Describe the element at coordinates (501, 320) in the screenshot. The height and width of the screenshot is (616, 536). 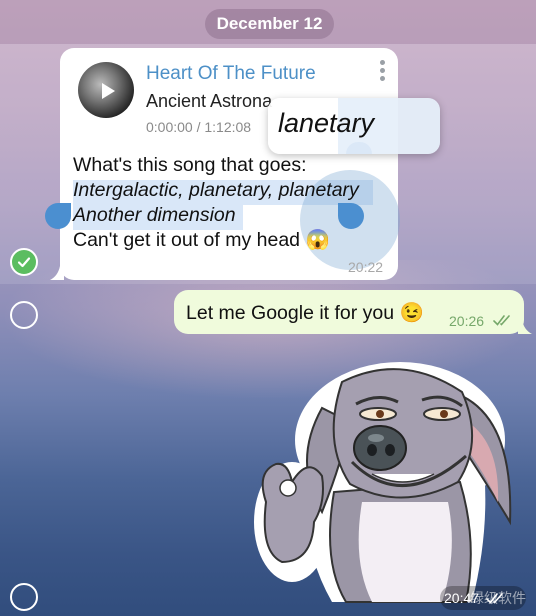
I see `read-double-check-icon` at that location.